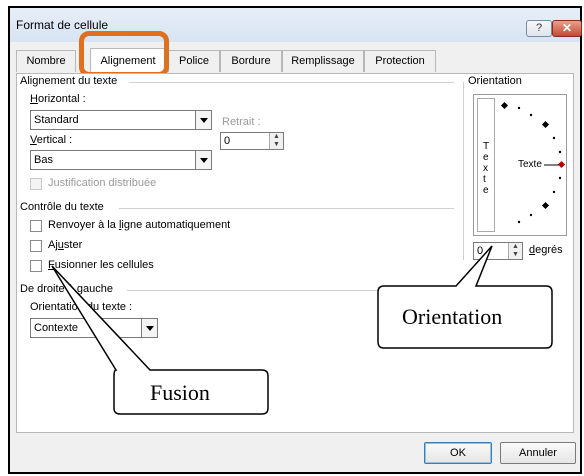 Image resolution: width=584 pixels, height=476 pixels. Describe the element at coordinates (465, 297) in the screenshot. I see `orientation-callout-bubble` at that location.